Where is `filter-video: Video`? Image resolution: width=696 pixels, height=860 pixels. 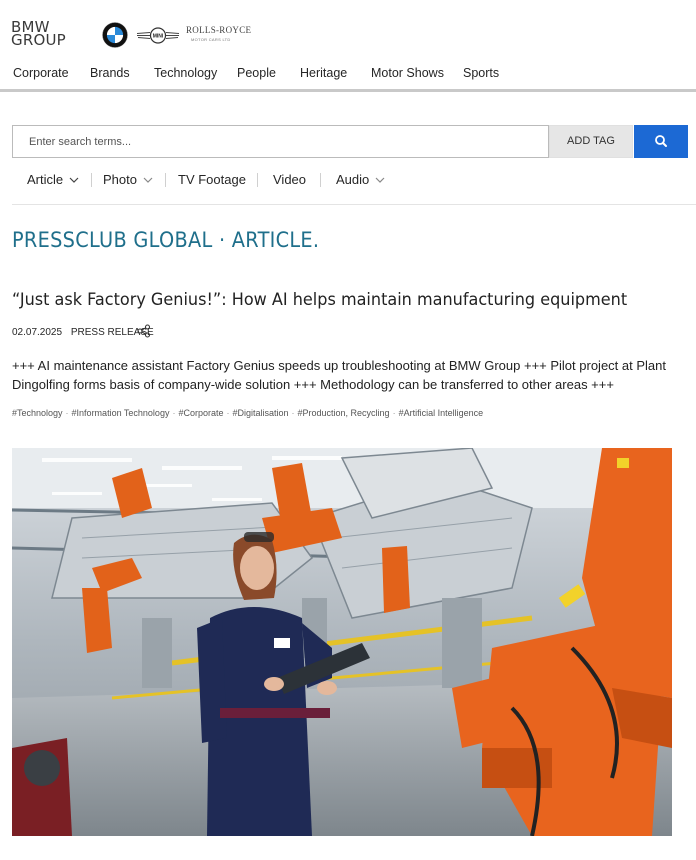
filter-video: Video is located at coordinates (289, 179).